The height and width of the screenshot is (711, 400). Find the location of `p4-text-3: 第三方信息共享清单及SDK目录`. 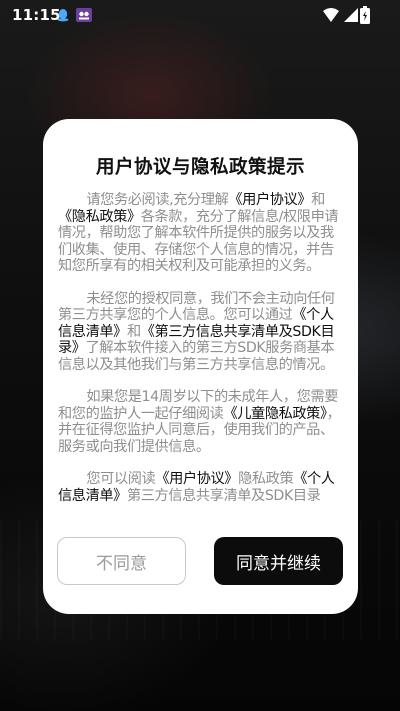

p4-text-3: 第三方信息共享清单及SDK目录 is located at coordinates (223, 495).